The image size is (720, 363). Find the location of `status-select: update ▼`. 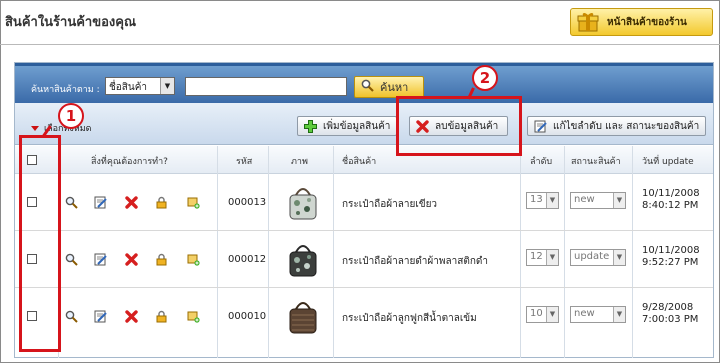

status-select: update ▼ is located at coordinates (598, 257).